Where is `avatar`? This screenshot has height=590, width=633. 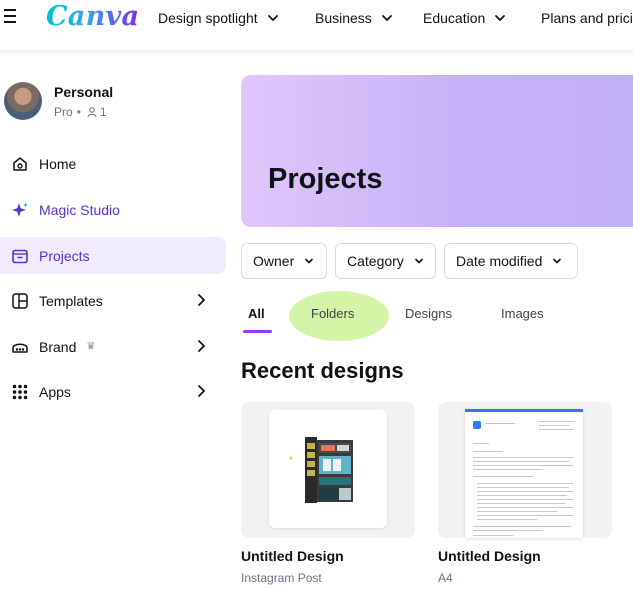
avatar is located at coordinates (23, 101).